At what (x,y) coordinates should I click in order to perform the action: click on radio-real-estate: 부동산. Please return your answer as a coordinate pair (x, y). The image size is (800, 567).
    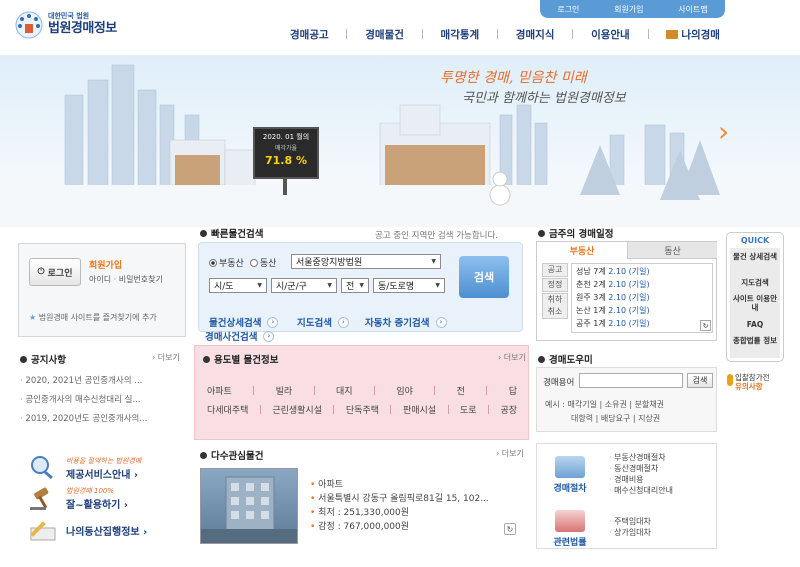
    Looking at the image, I should click on (226, 262).